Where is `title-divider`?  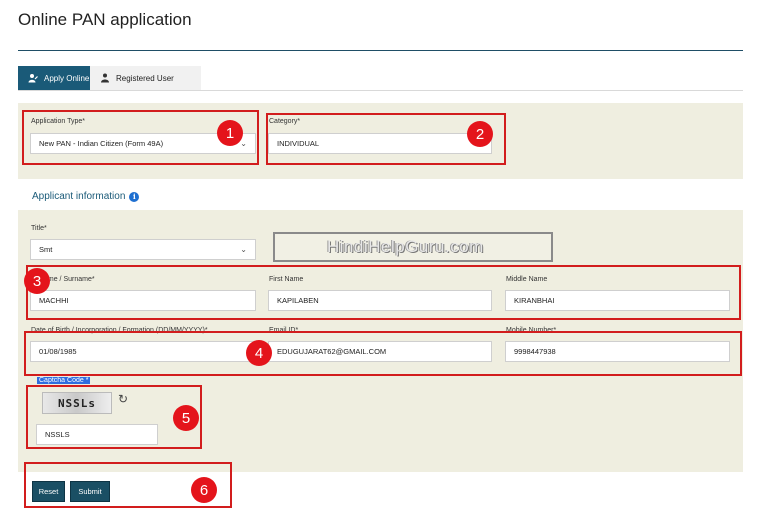 title-divider is located at coordinates (380, 50).